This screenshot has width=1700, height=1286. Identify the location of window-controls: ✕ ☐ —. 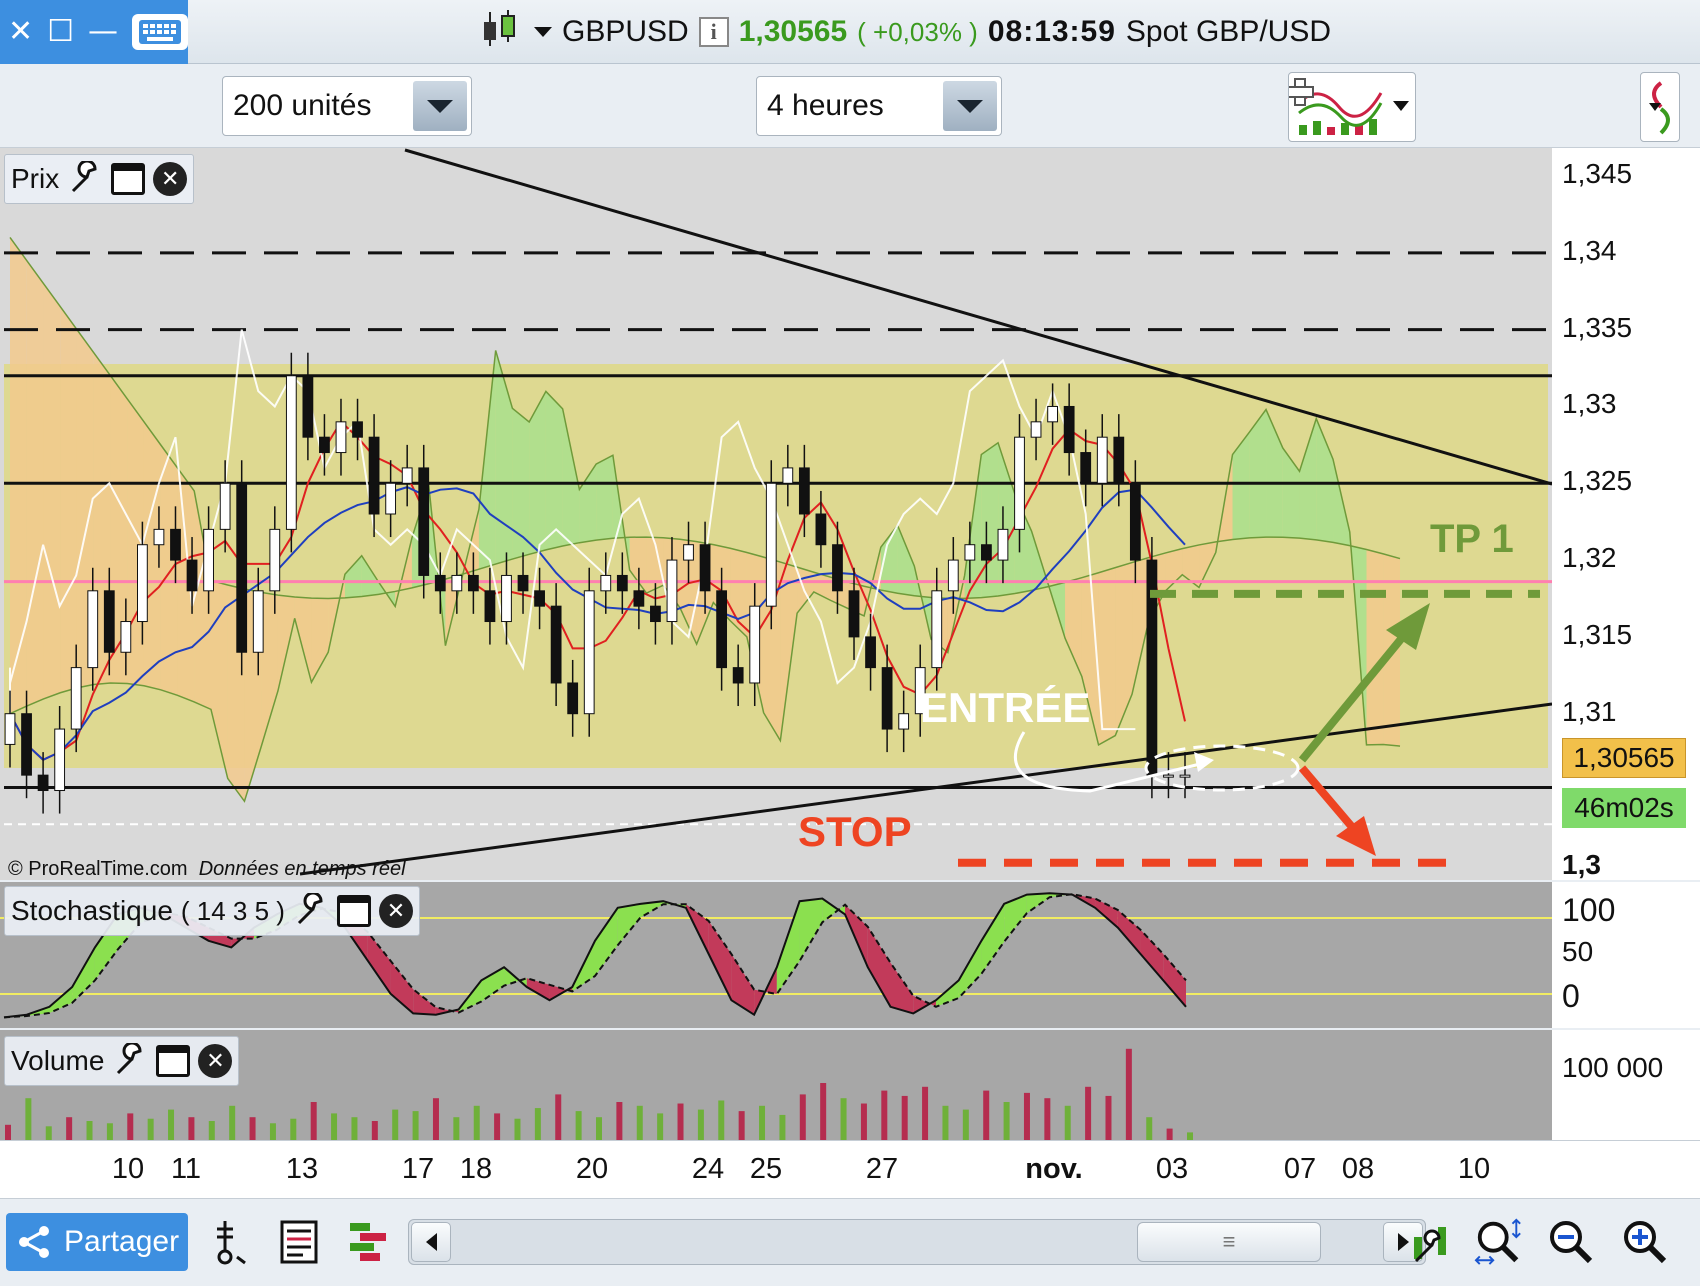
(94, 32).